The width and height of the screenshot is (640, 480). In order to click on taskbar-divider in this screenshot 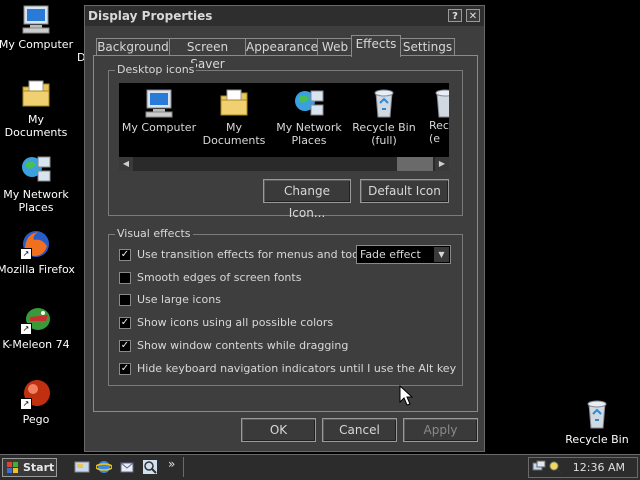, I will do `click(184, 467)`.